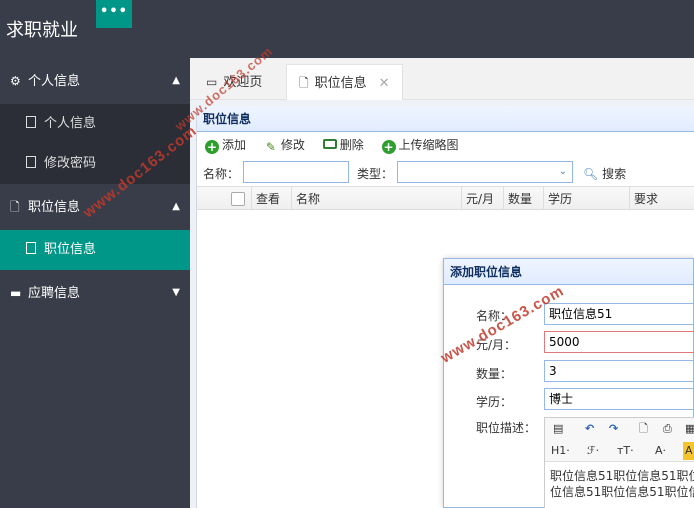 The width and height of the screenshot is (694, 508). I want to click on add-button: + 添加, so click(225, 145).